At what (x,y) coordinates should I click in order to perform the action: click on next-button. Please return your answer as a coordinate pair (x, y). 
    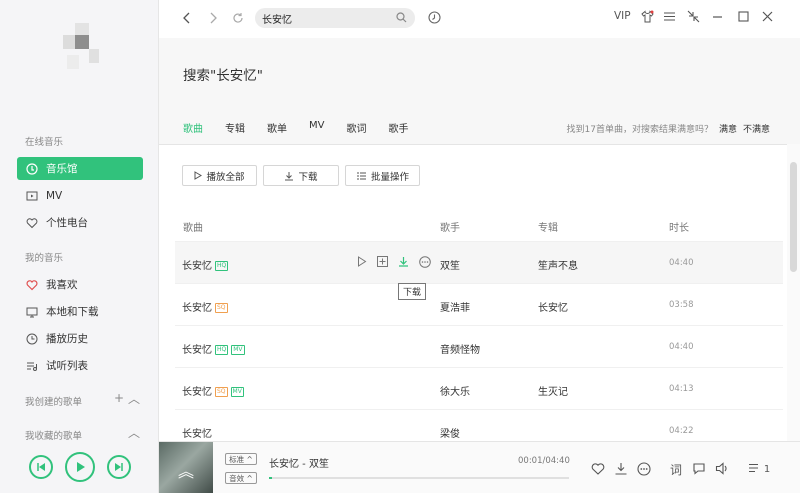
    Looking at the image, I should click on (118, 467).